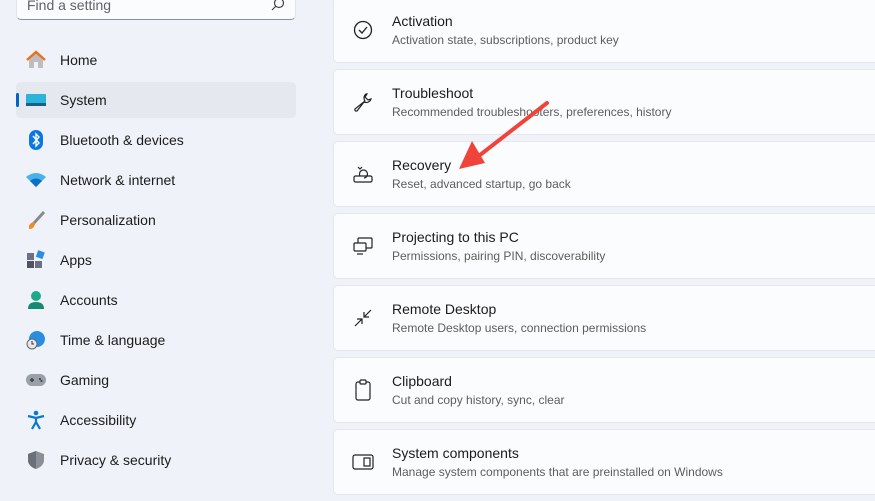 The height and width of the screenshot is (501, 875). What do you see at coordinates (455, 453) in the screenshot?
I see `card-title: System components` at bounding box center [455, 453].